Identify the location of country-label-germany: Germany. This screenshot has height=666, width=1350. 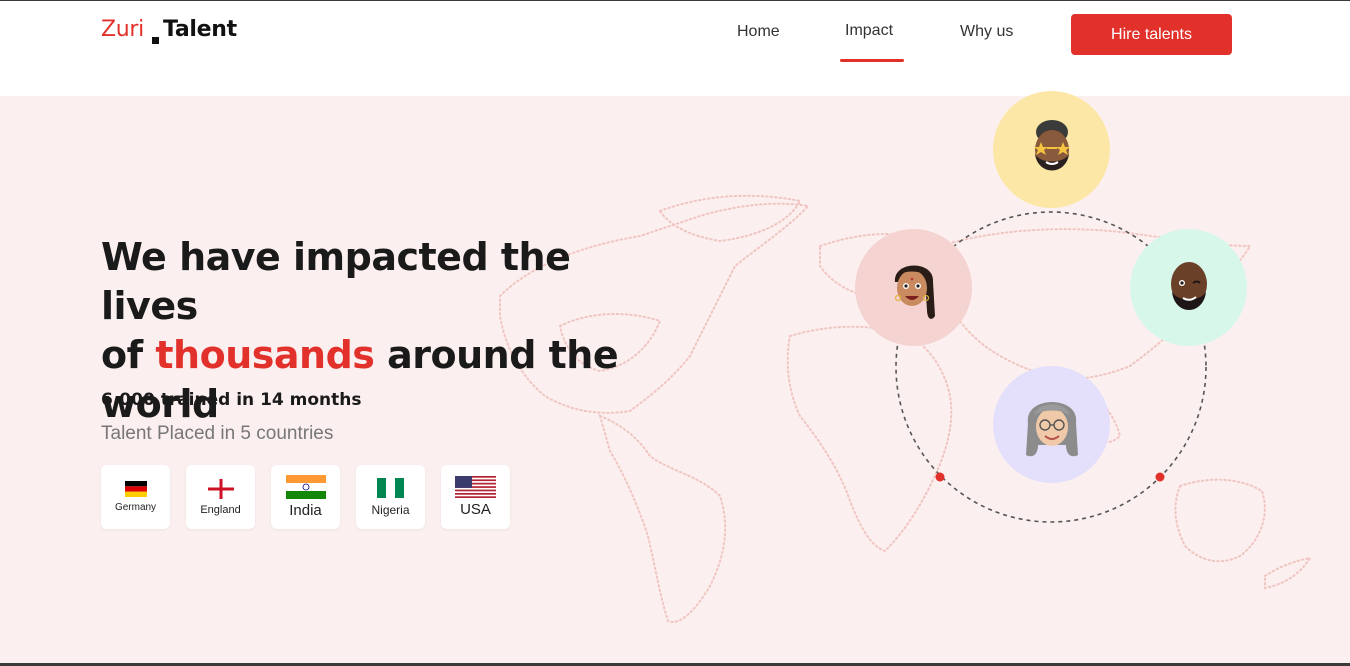
(135, 507).